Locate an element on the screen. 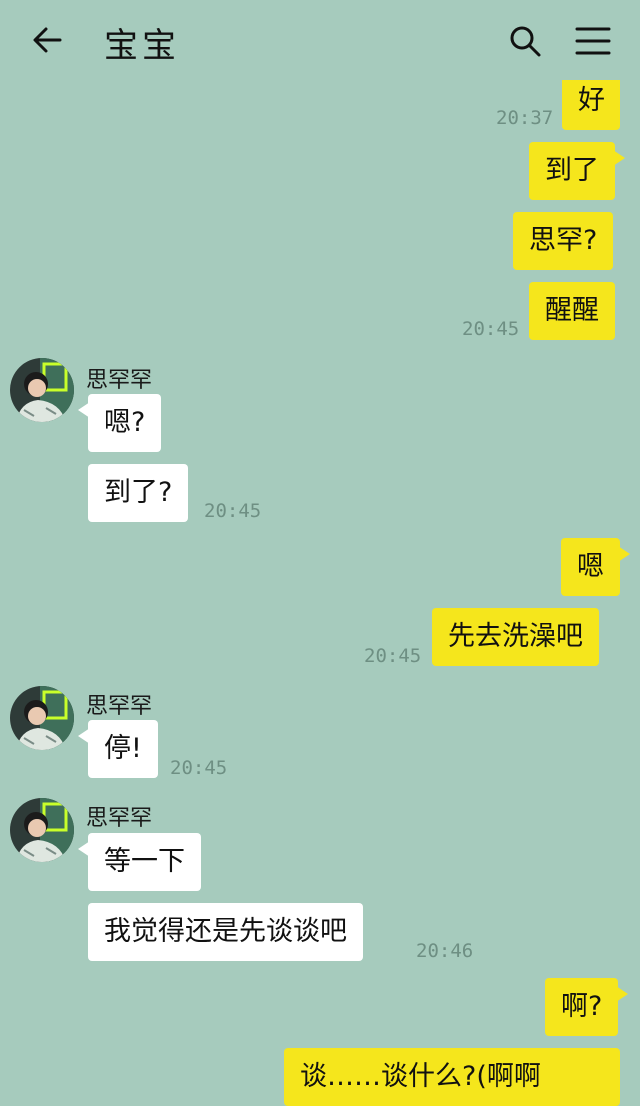 Image resolution: width=640 pixels, height=1106 pixels. search-icon is located at coordinates (525, 41).